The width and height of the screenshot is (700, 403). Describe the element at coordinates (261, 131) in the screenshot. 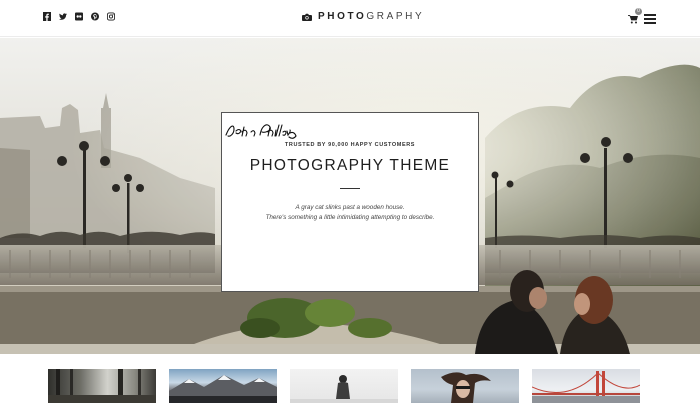

I see `signature-icon` at that location.